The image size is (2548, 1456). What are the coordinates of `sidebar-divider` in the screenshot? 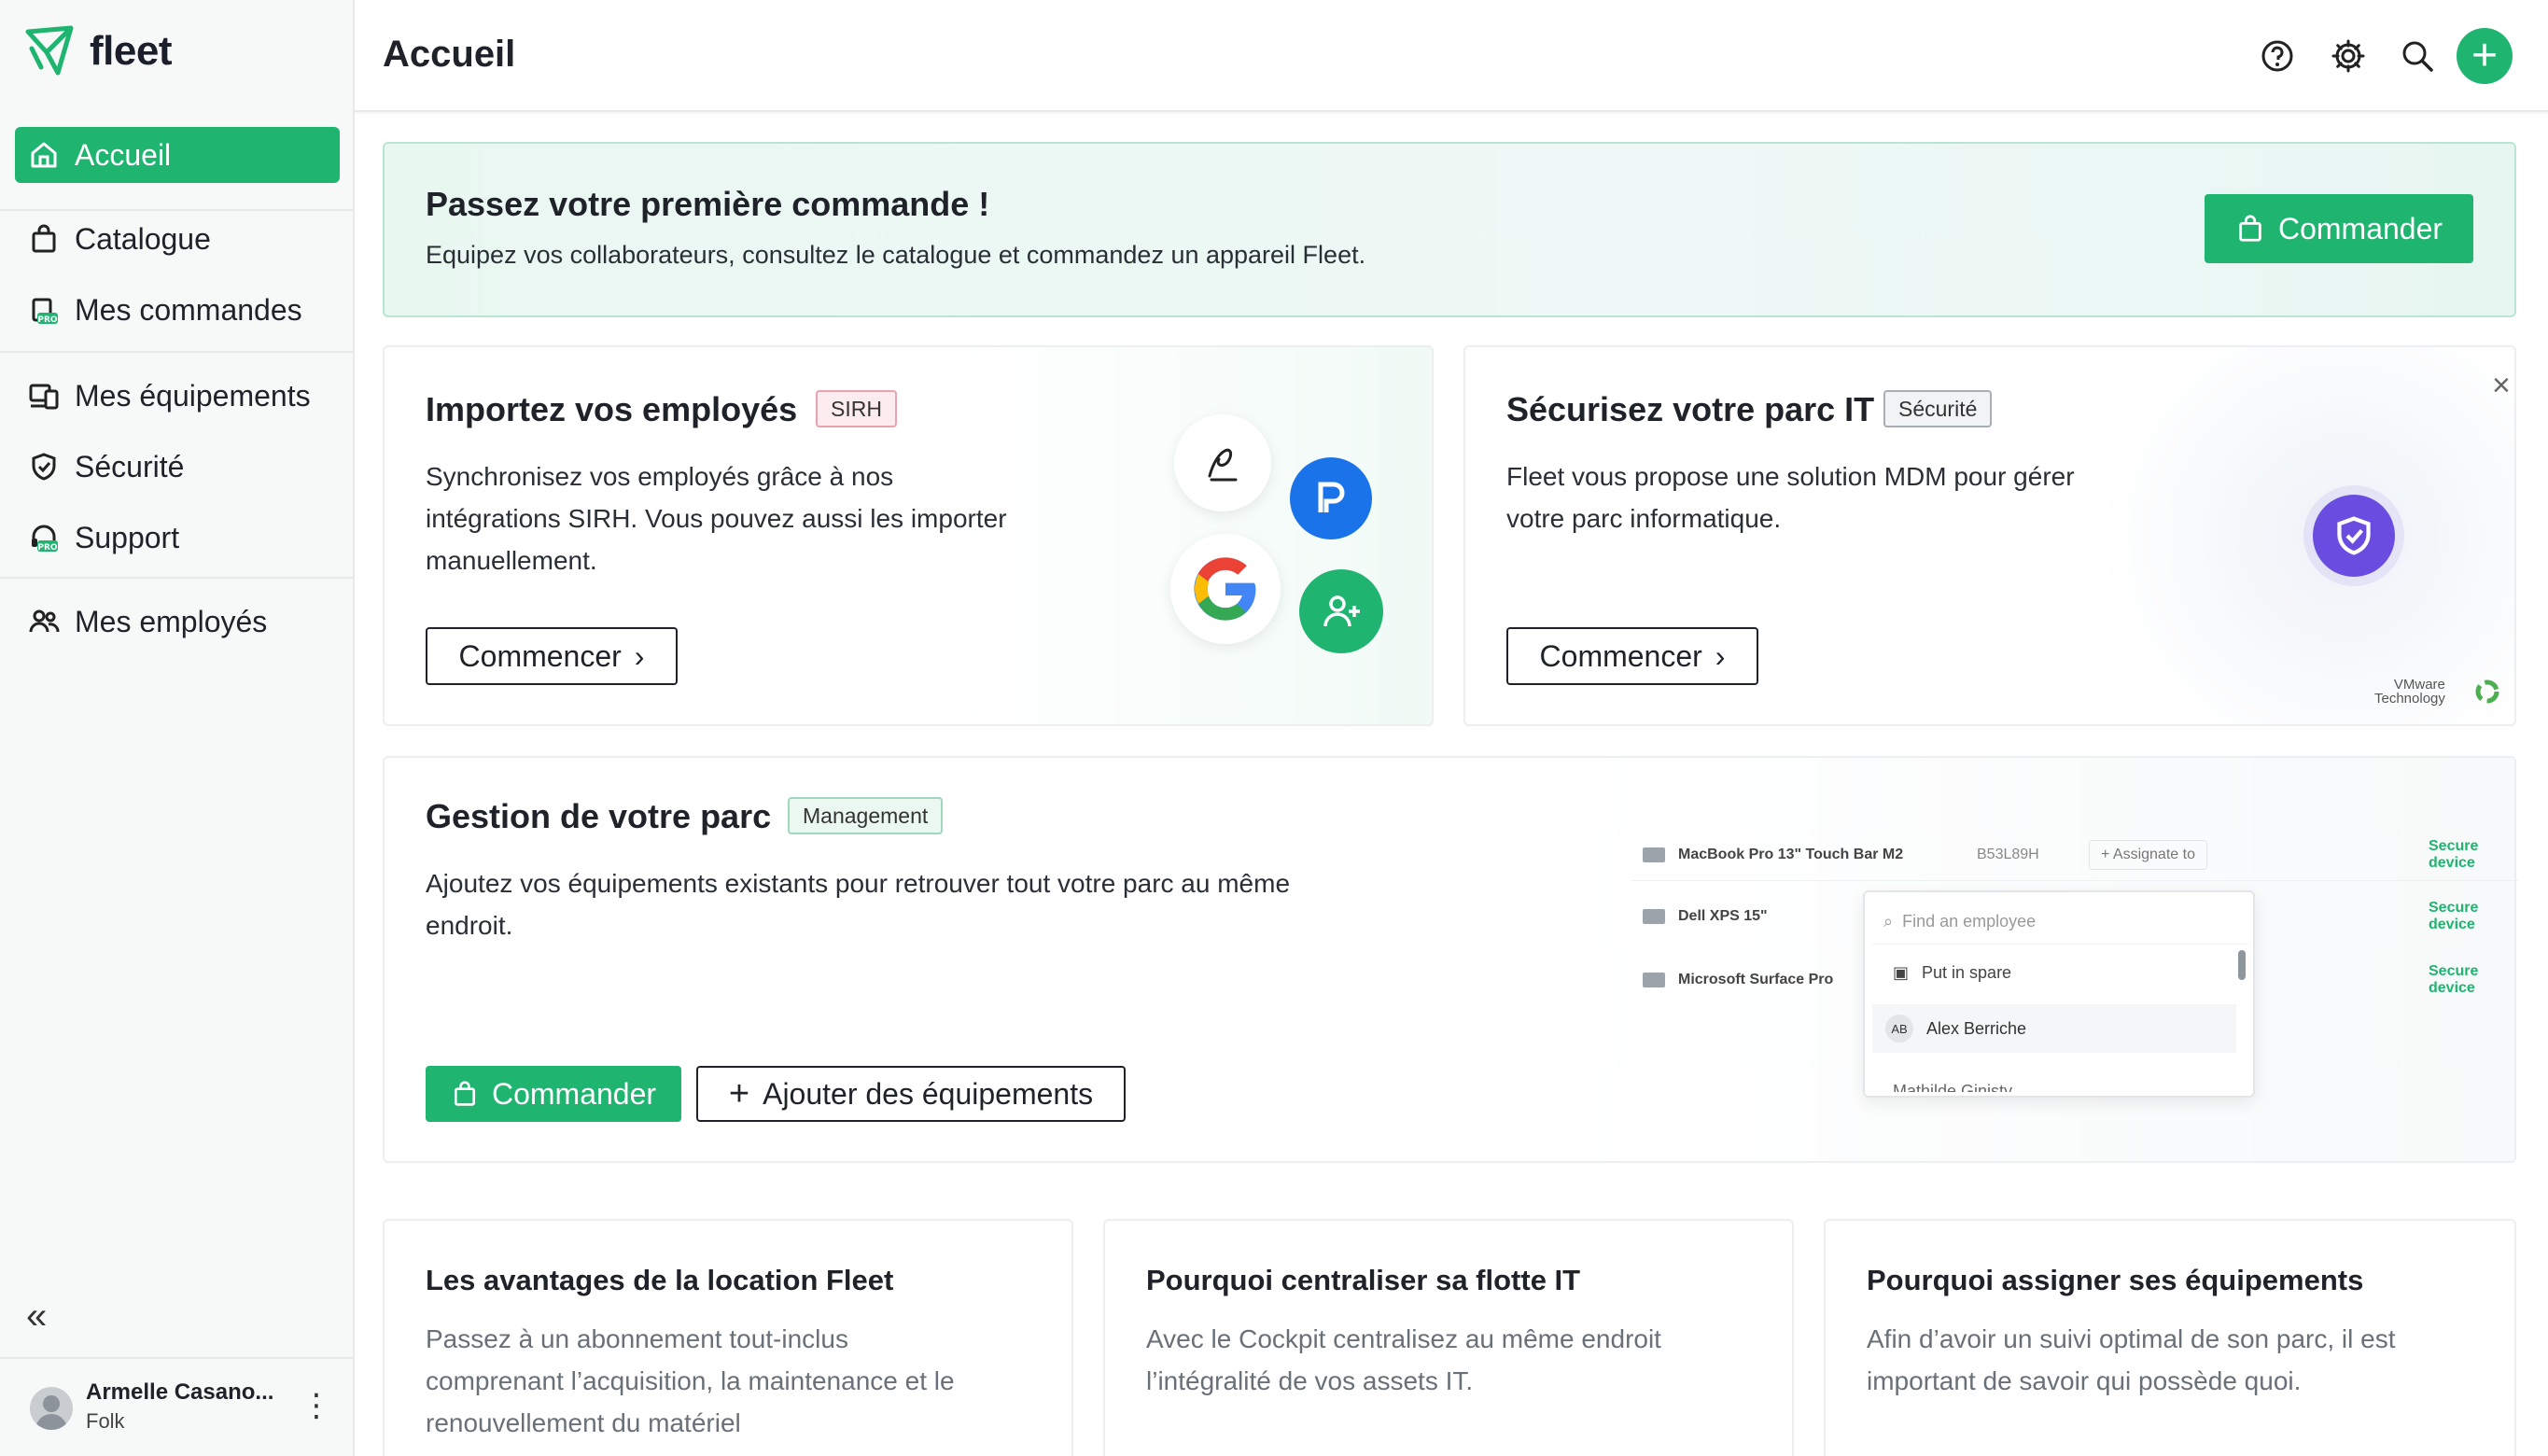 It's located at (176, 352).